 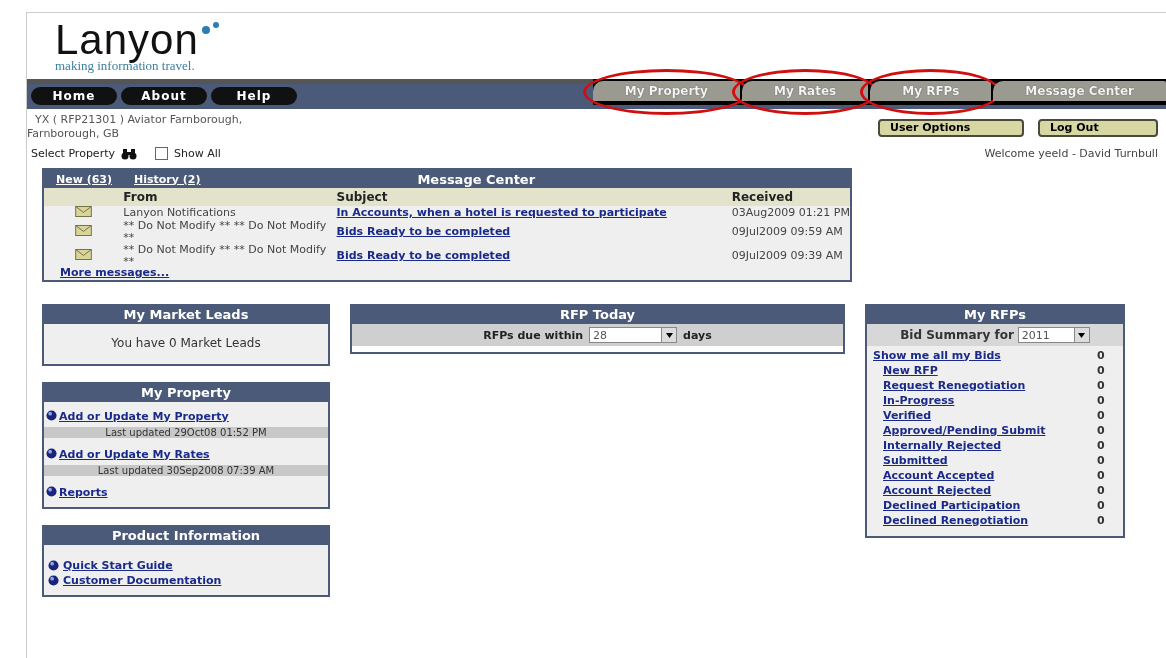 I want to click on message-date: 03Aug2009 01:21 PM, so click(x=790, y=212).